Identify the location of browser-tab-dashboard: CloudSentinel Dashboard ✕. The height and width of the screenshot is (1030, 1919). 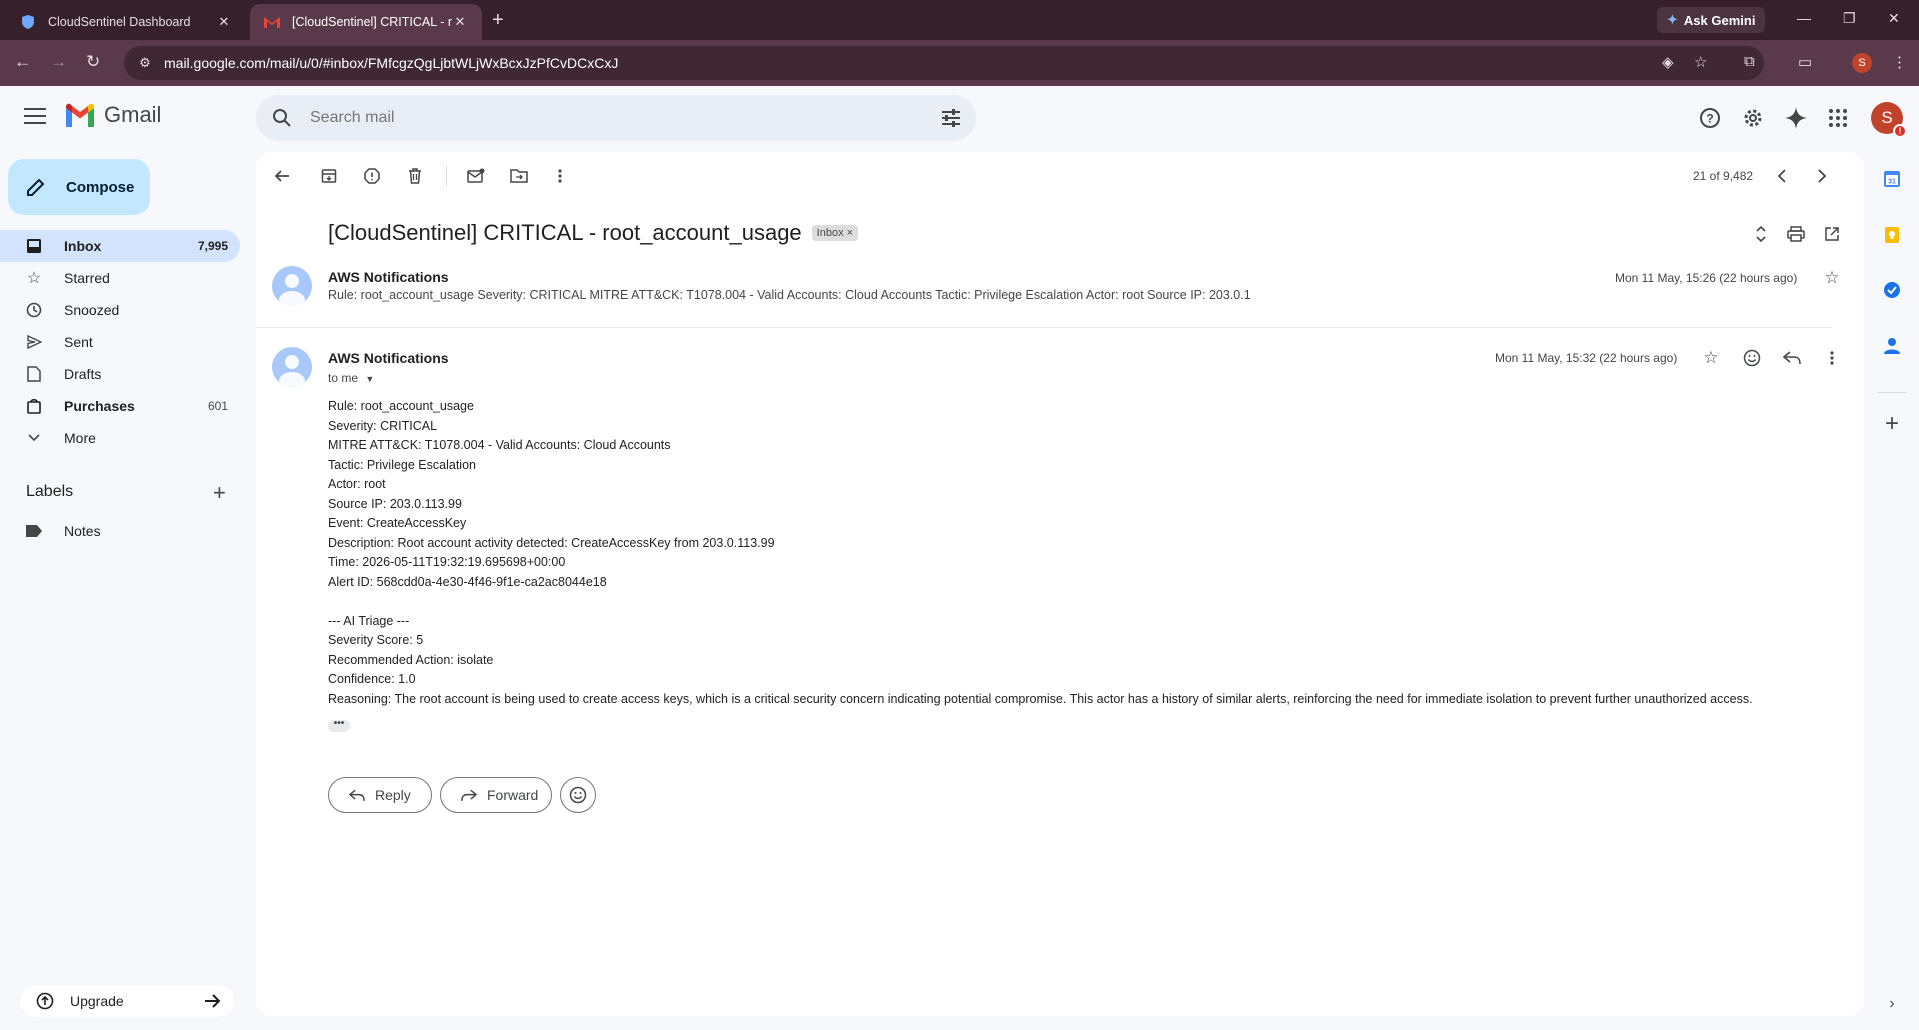
(126, 22).